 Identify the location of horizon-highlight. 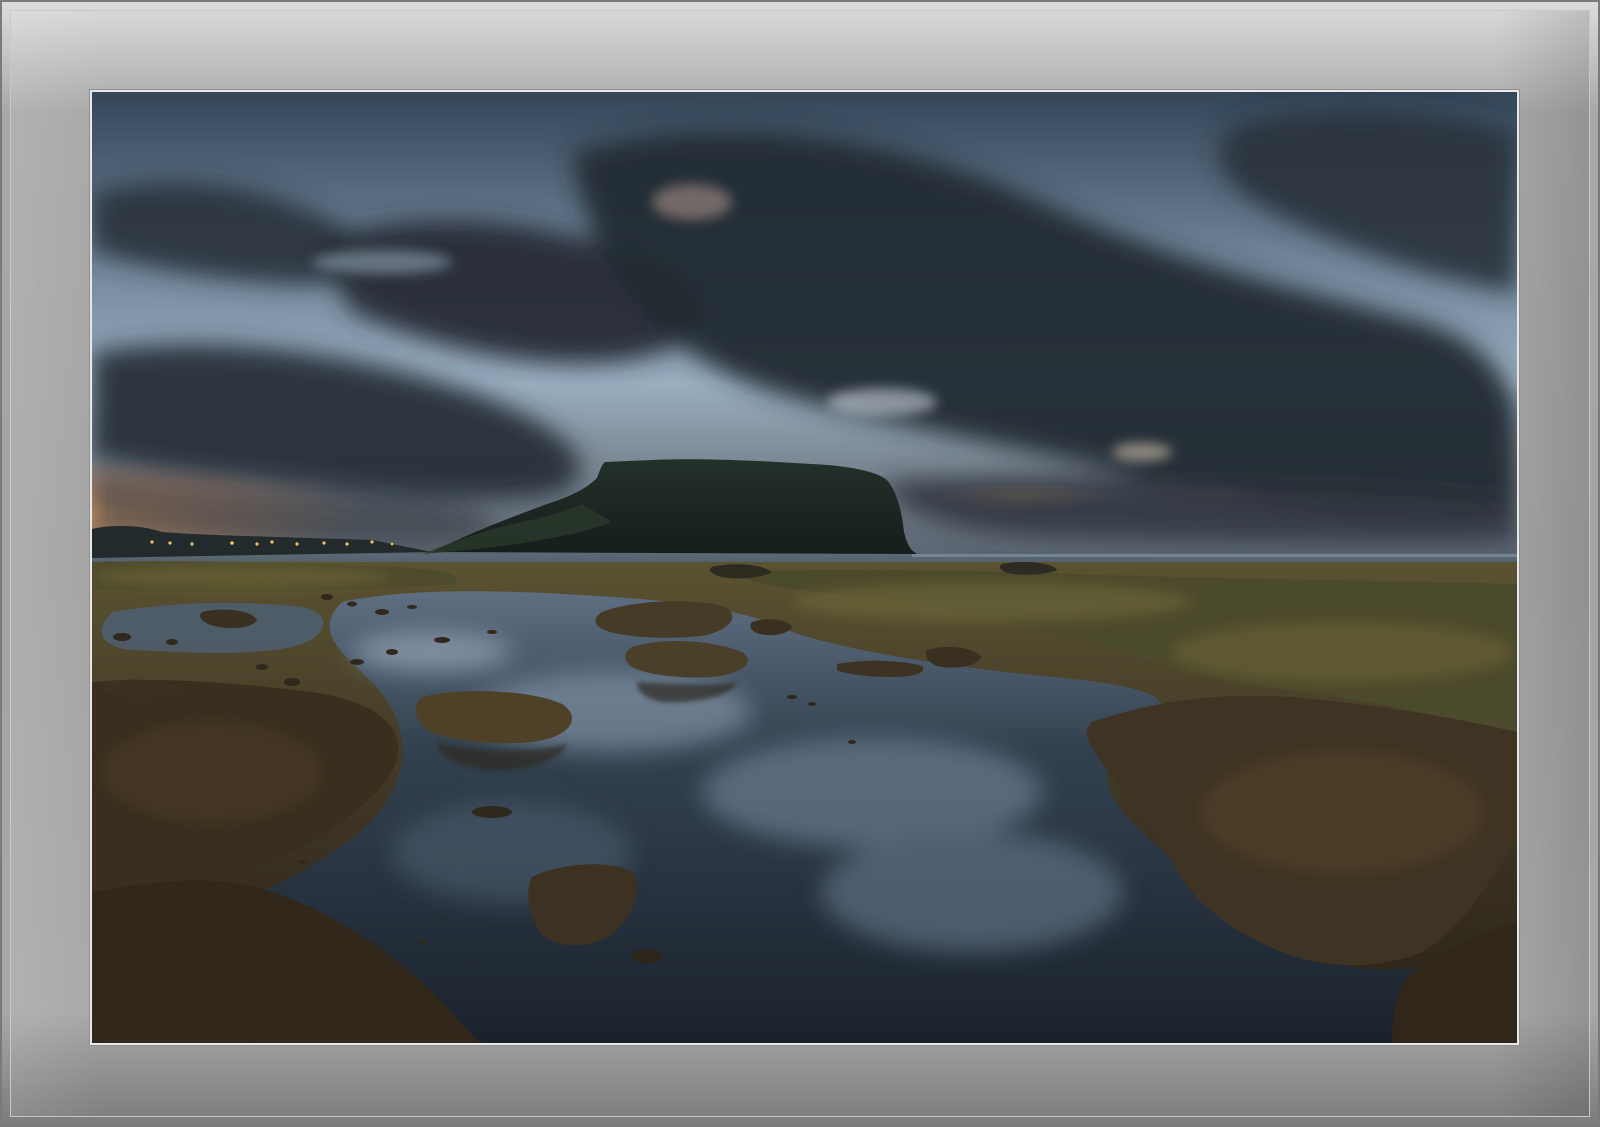
(1214, 555).